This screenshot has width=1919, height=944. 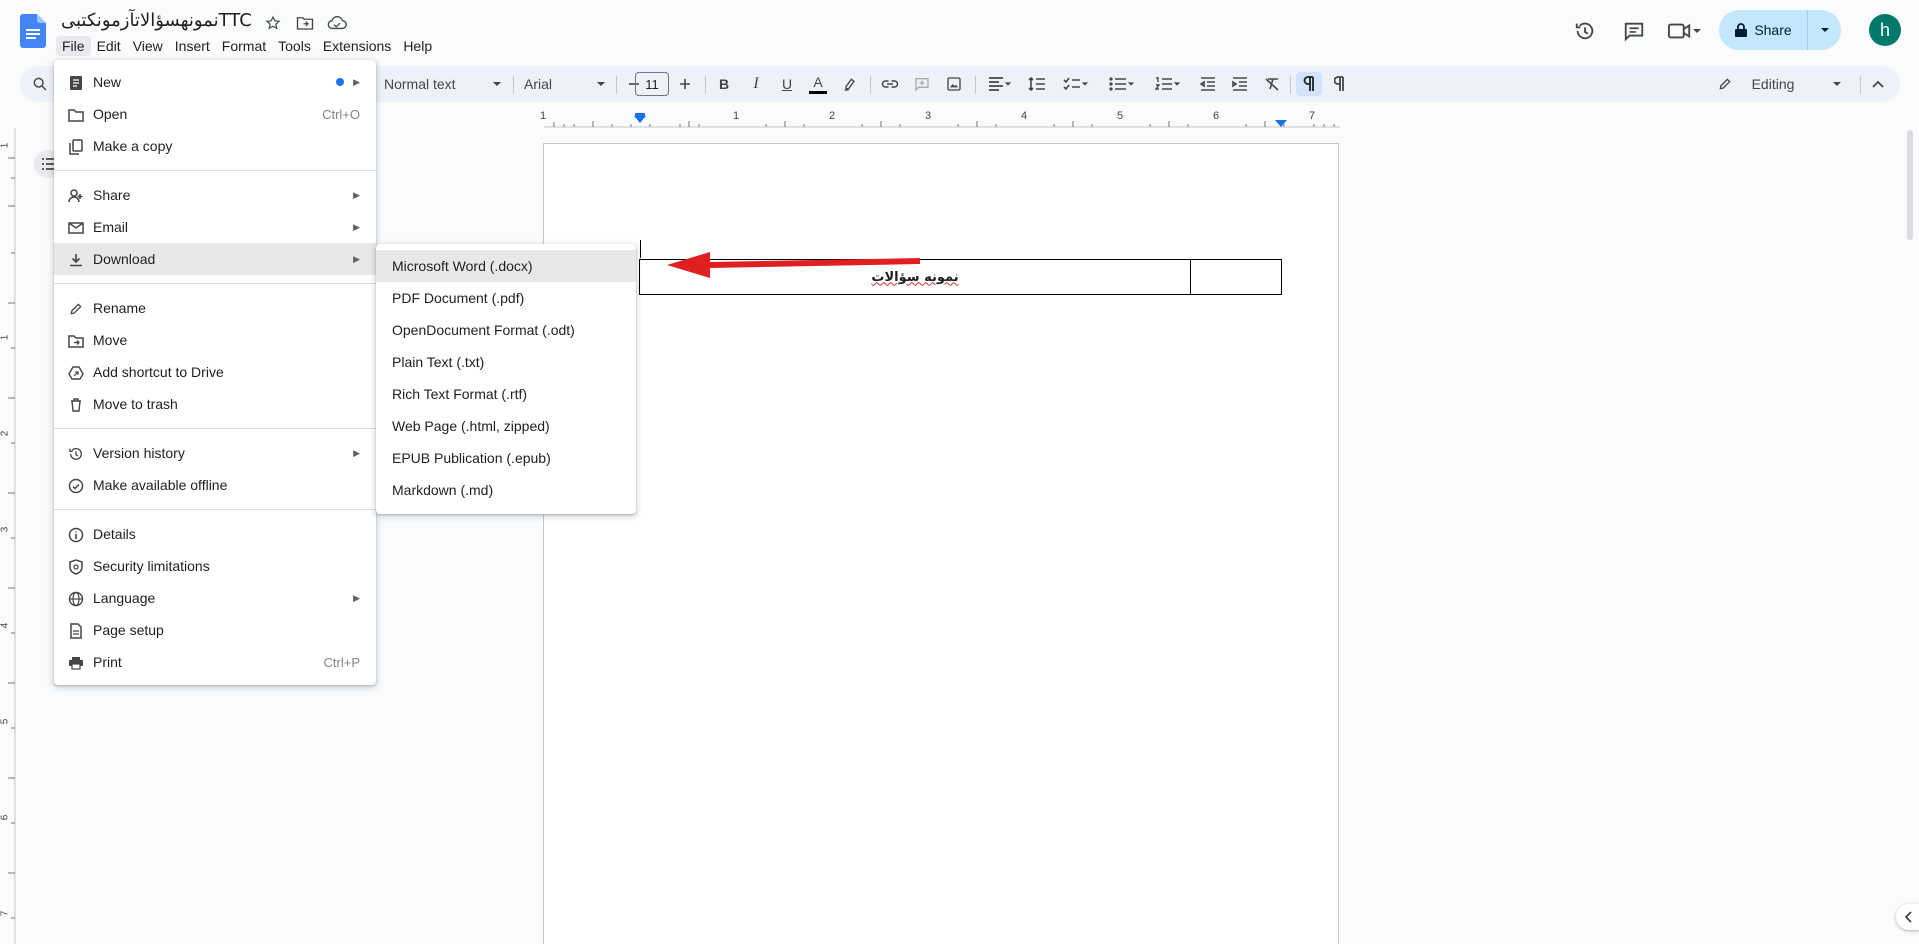 What do you see at coordinates (724, 84) in the screenshot?
I see `bold-icon: B` at bounding box center [724, 84].